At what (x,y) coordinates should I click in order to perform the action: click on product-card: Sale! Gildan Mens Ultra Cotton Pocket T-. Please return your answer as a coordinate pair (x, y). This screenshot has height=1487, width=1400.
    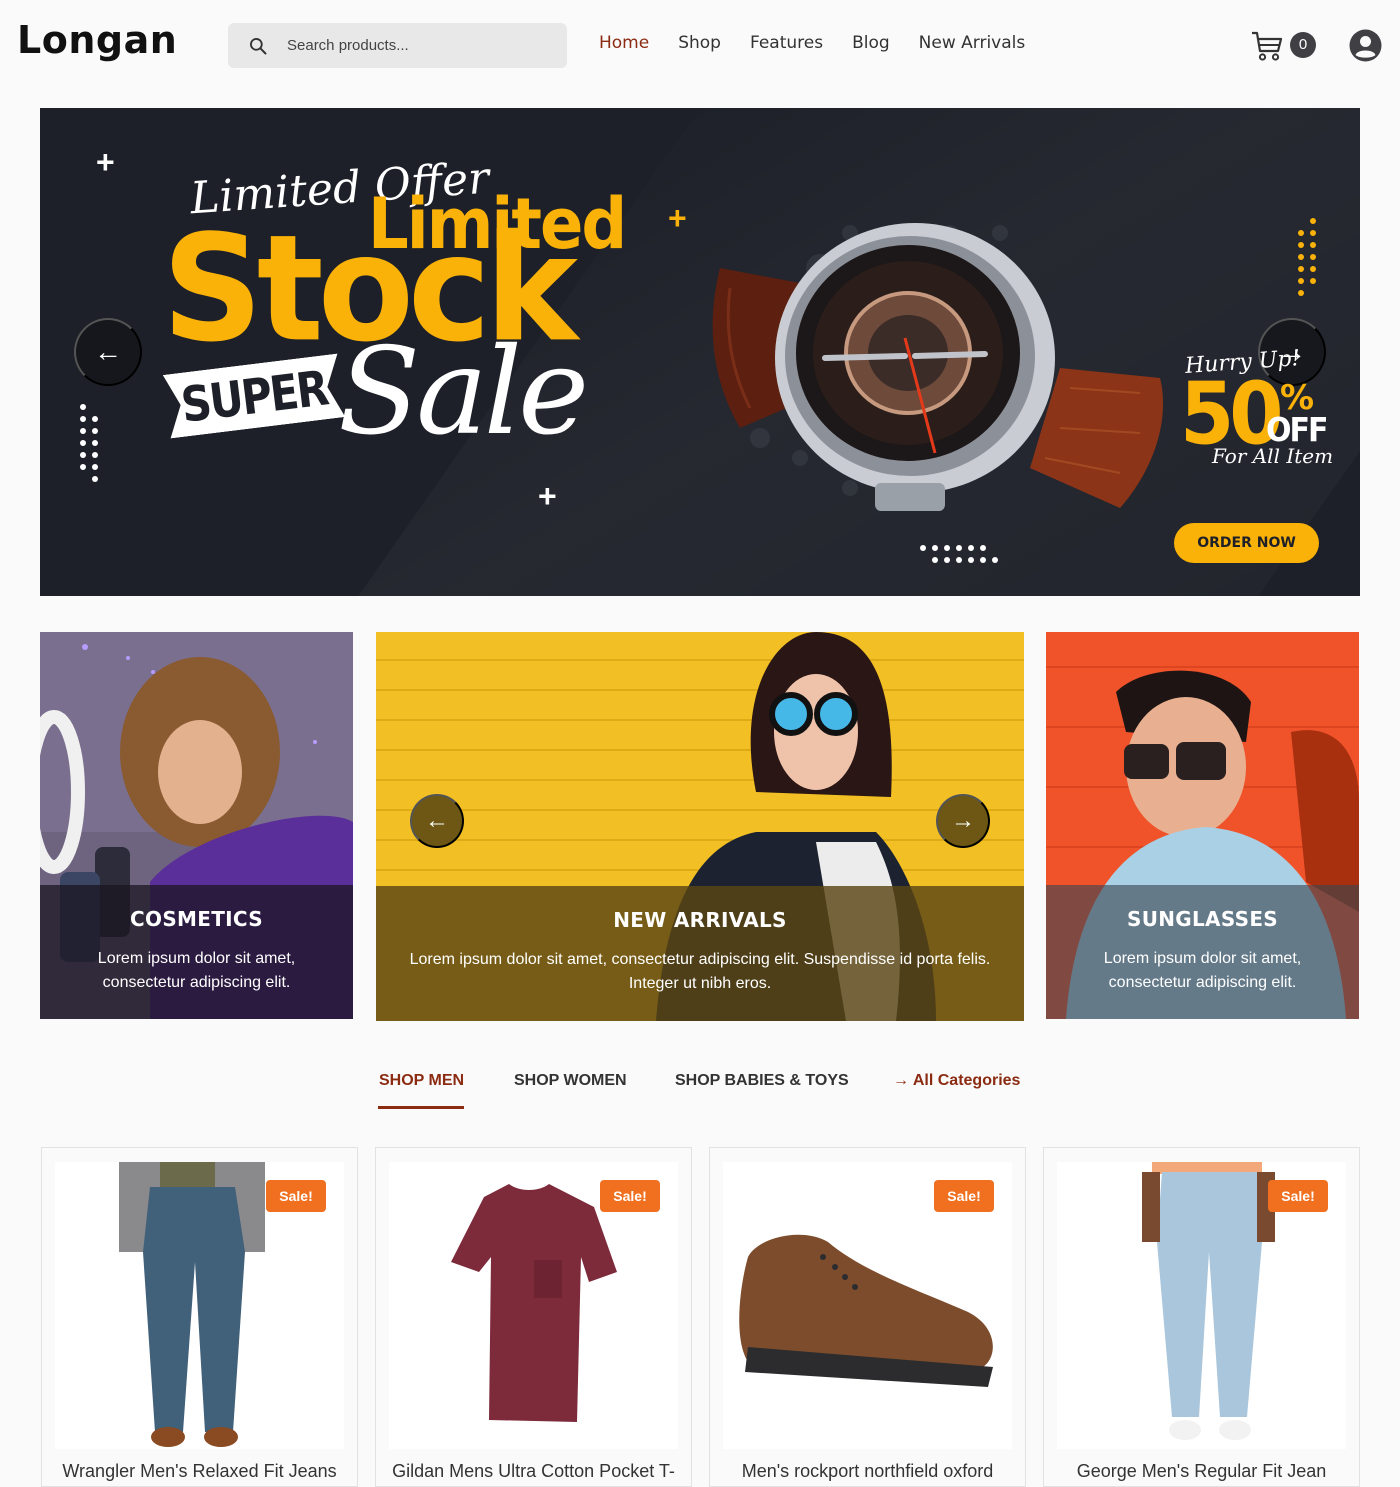
    Looking at the image, I should click on (533, 1317).